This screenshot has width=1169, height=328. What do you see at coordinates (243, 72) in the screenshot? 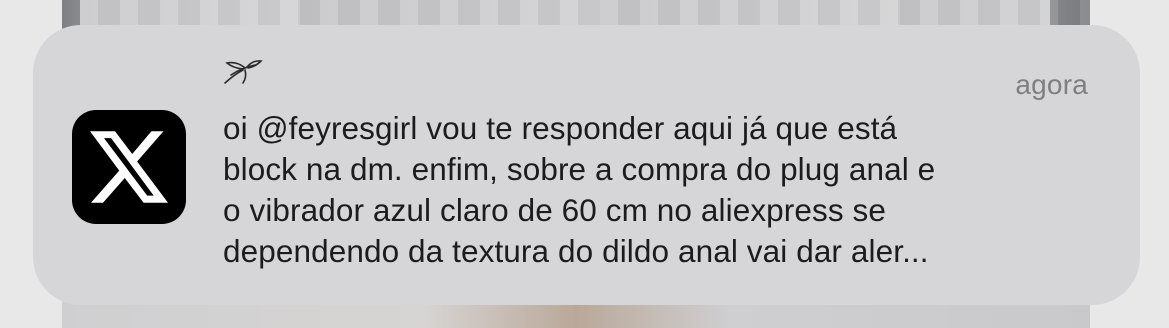
I see `dragonfly-icon` at bounding box center [243, 72].